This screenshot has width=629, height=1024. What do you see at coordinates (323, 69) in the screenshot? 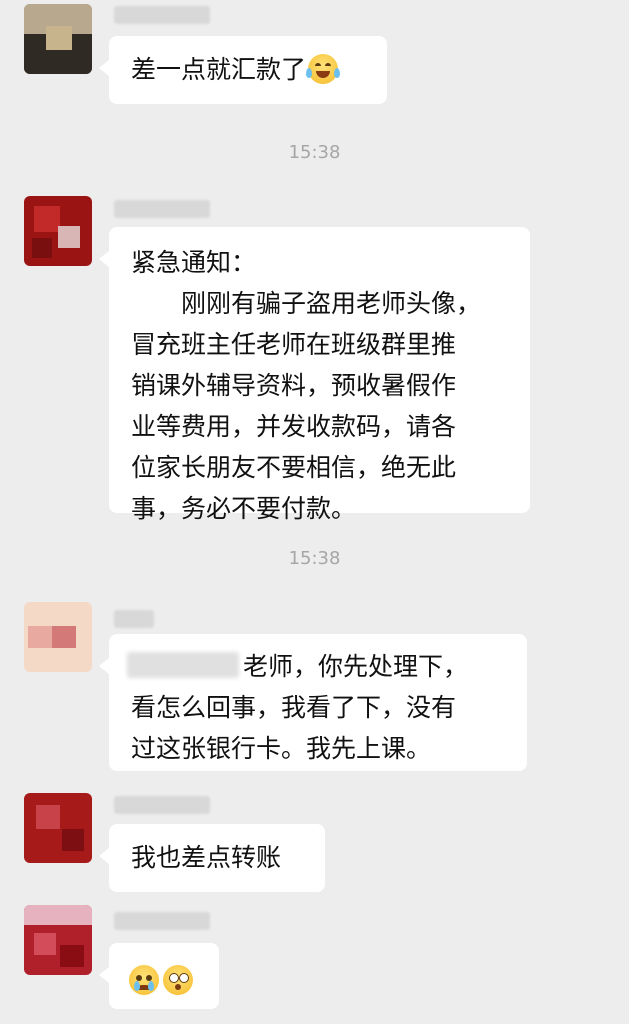
I see `laugh-cry-emoji-icon` at bounding box center [323, 69].